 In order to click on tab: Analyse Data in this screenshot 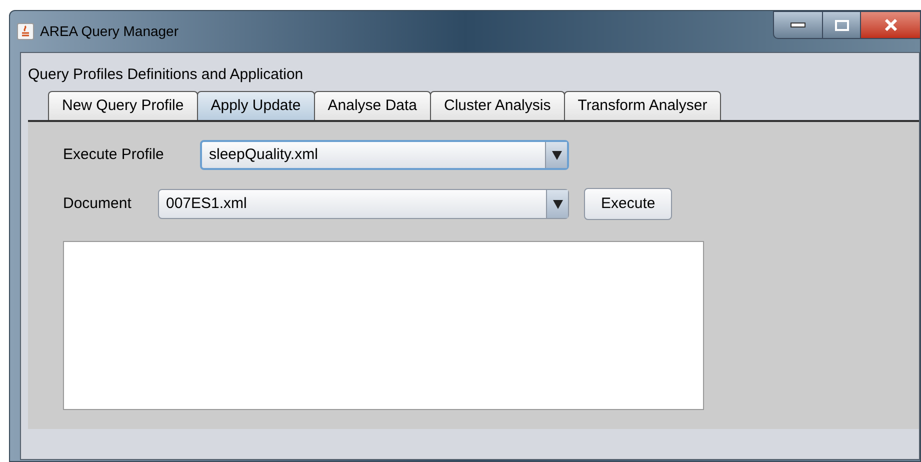, I will do `click(372, 105)`.